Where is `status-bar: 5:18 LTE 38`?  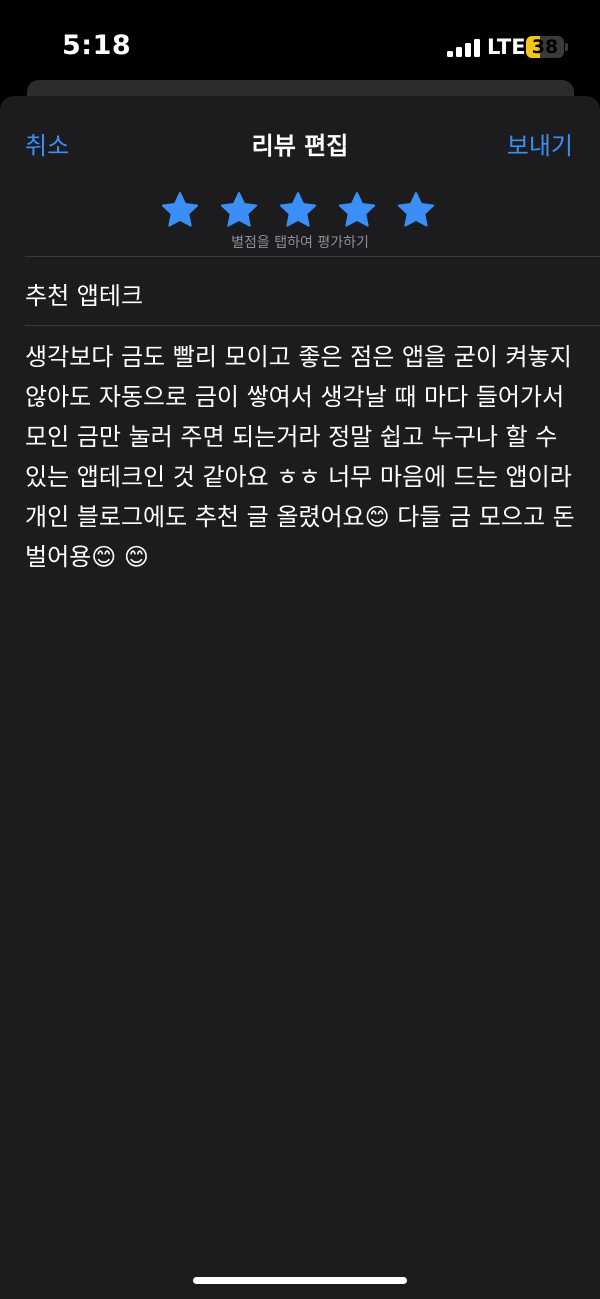
status-bar: 5:18 LTE 38 is located at coordinates (300, 45).